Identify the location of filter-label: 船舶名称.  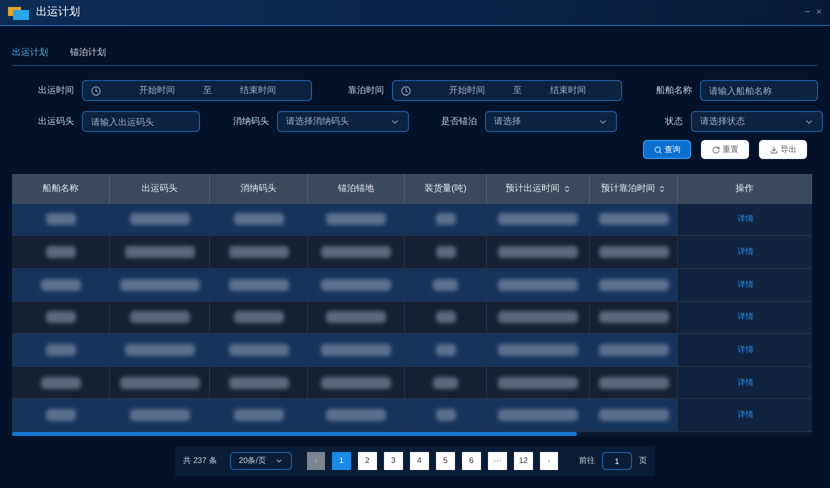
(674, 90).